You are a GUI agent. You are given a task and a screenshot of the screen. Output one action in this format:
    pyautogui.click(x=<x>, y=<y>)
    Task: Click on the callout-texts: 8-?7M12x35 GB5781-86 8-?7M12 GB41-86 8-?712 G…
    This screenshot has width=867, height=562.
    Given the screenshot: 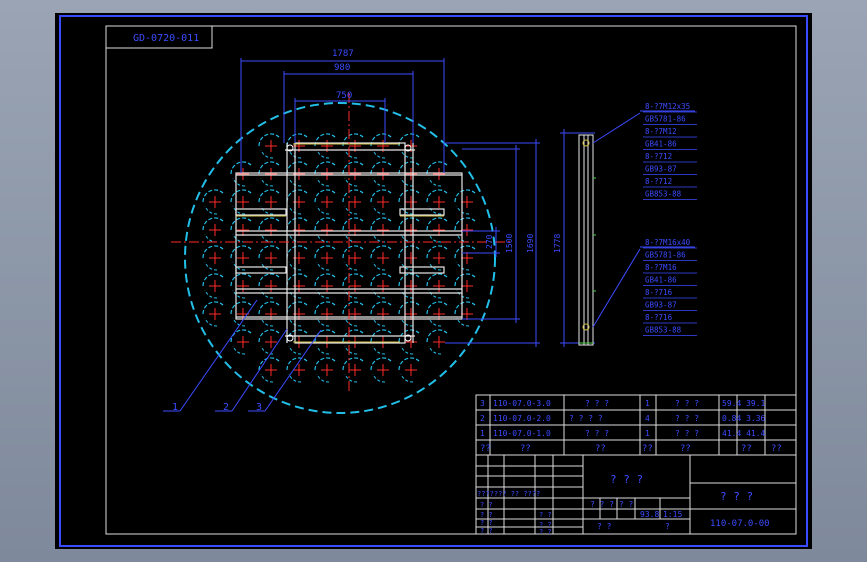 What is the action you would take?
    pyautogui.click(x=670, y=219)
    